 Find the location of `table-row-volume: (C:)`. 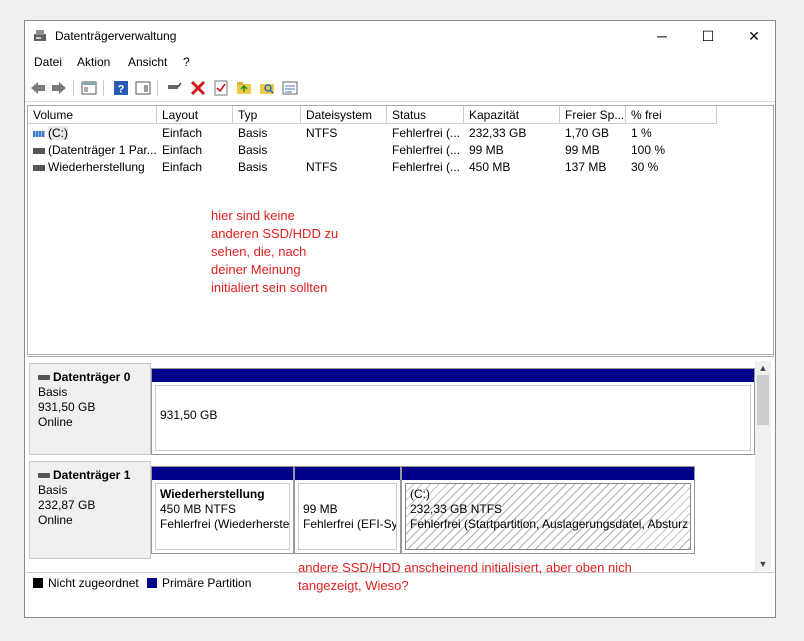

table-row-volume: (C:) is located at coordinates (92, 133).